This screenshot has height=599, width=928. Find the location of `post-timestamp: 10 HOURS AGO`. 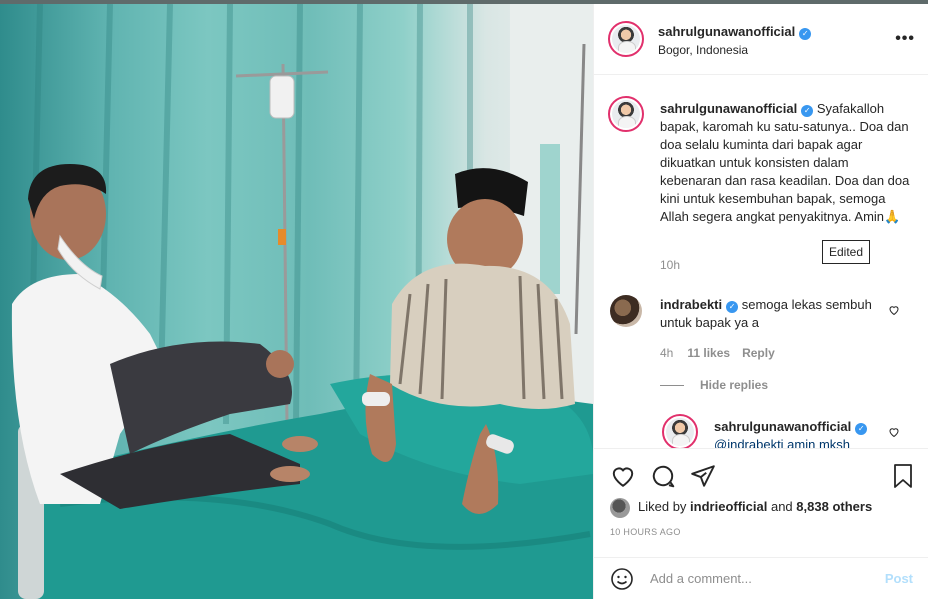

post-timestamp: 10 HOURS AGO is located at coordinates (645, 532).